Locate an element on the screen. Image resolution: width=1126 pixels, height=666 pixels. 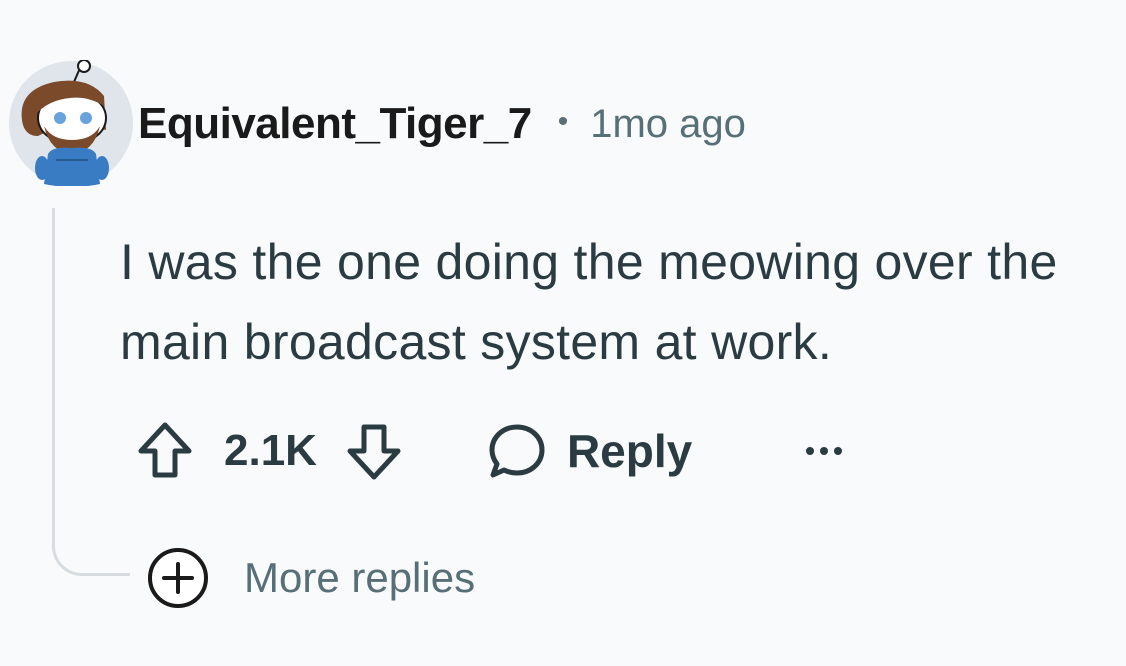
upvote-button is located at coordinates (165, 451).